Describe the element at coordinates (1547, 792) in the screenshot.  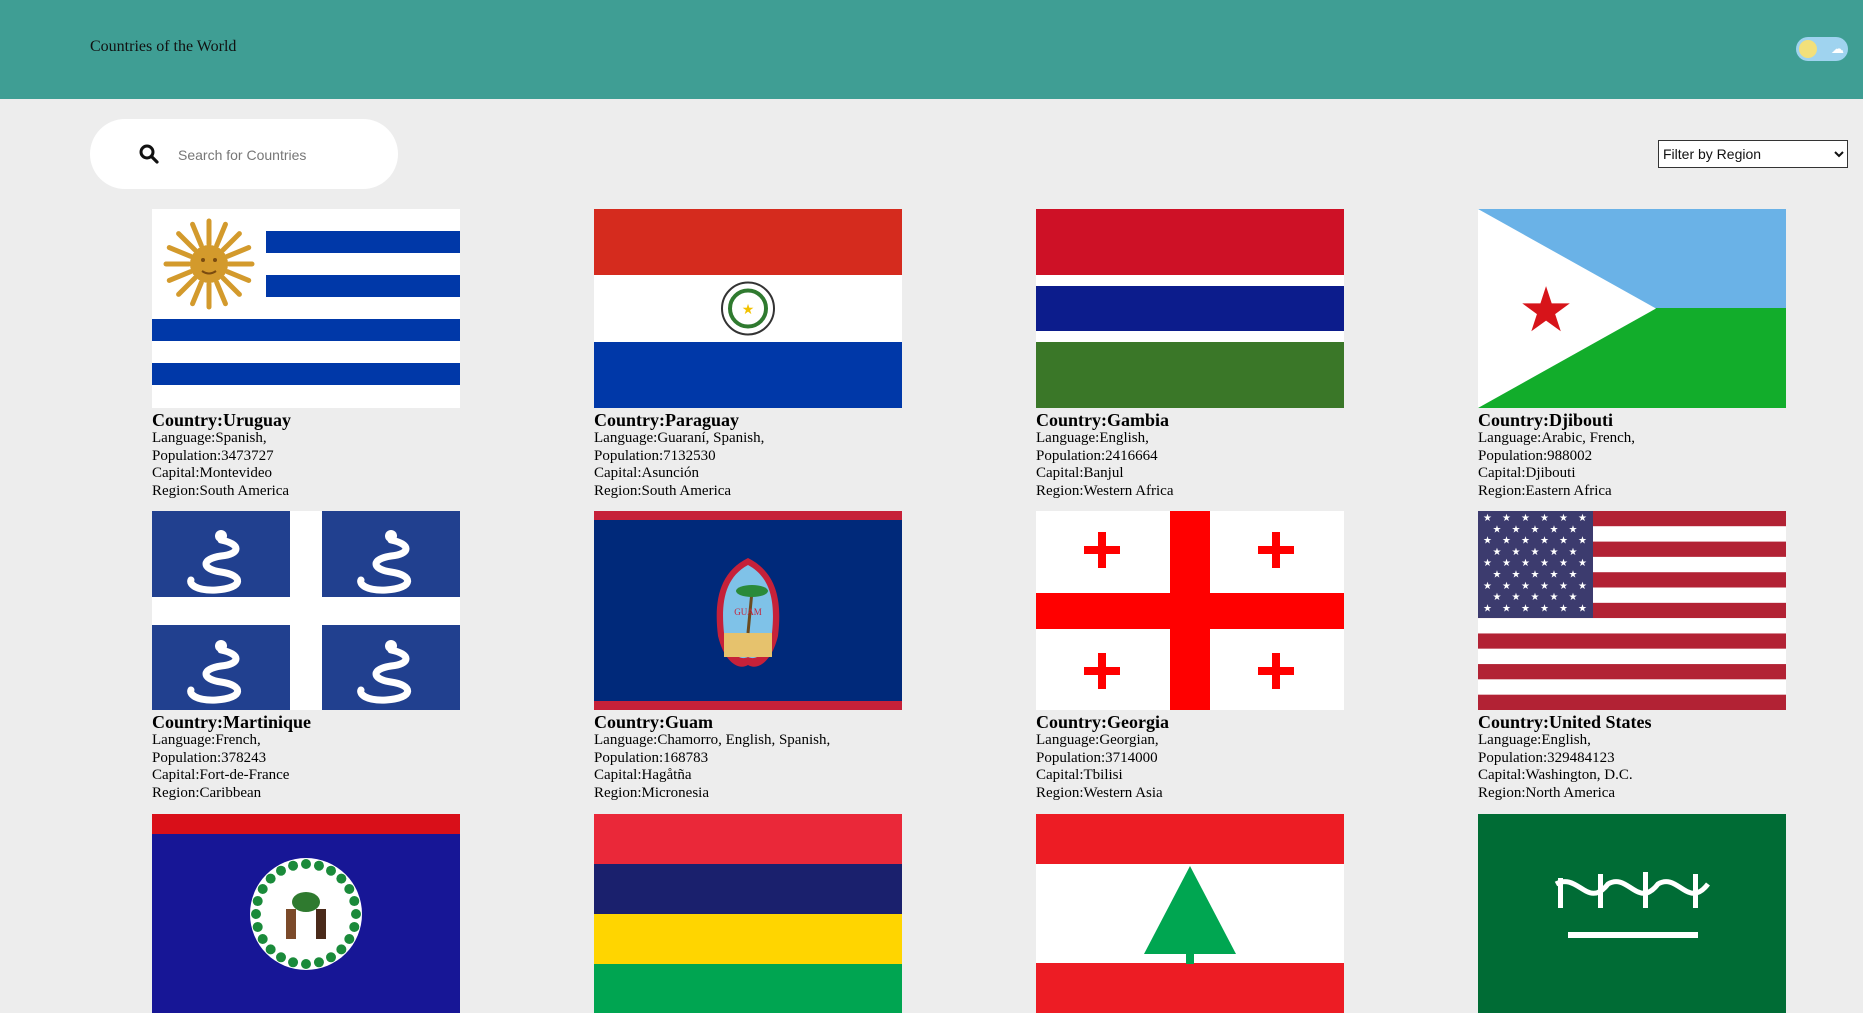
I see `region-line: Region:North America` at that location.